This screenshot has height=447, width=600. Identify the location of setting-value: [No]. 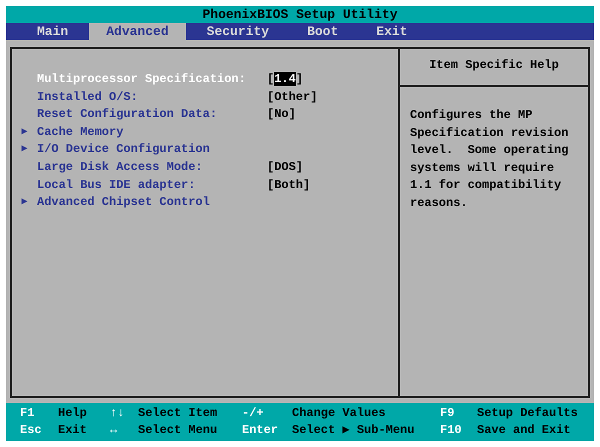
(281, 115).